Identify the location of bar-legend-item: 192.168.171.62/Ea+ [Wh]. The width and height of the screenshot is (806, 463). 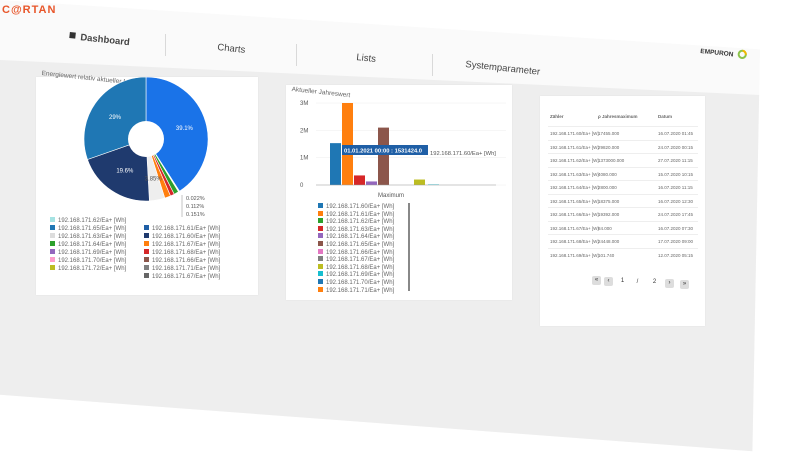
(356, 221).